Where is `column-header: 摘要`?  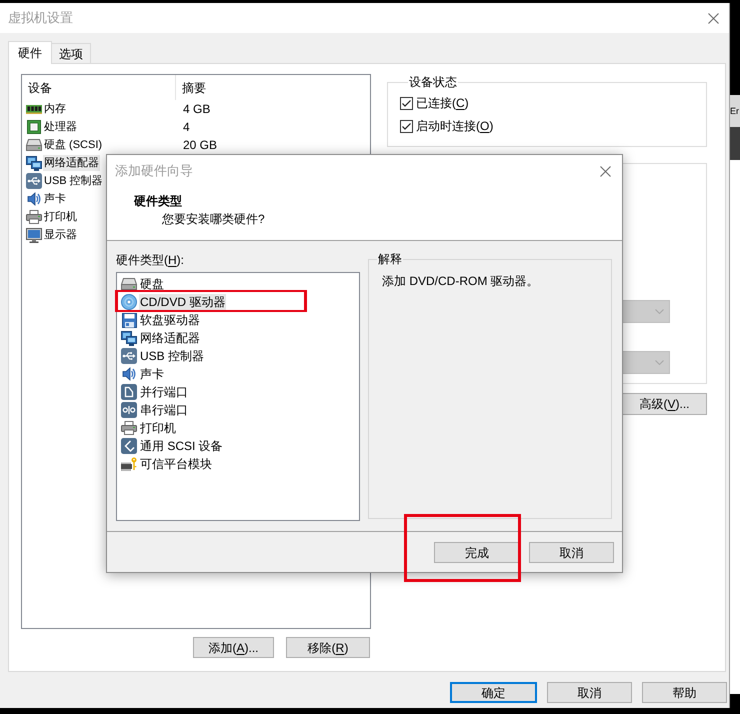
column-header: 摘要 is located at coordinates (194, 87).